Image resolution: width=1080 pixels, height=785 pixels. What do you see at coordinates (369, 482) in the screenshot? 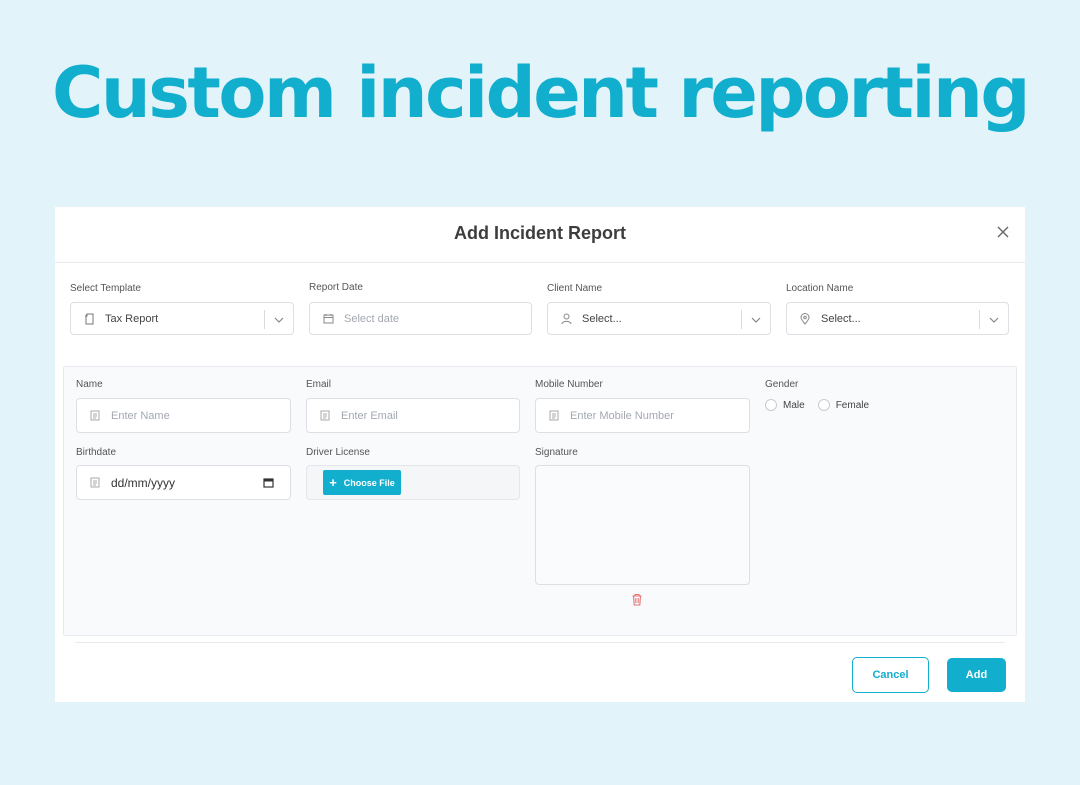
I see `choose-file-label: Choose File` at bounding box center [369, 482].